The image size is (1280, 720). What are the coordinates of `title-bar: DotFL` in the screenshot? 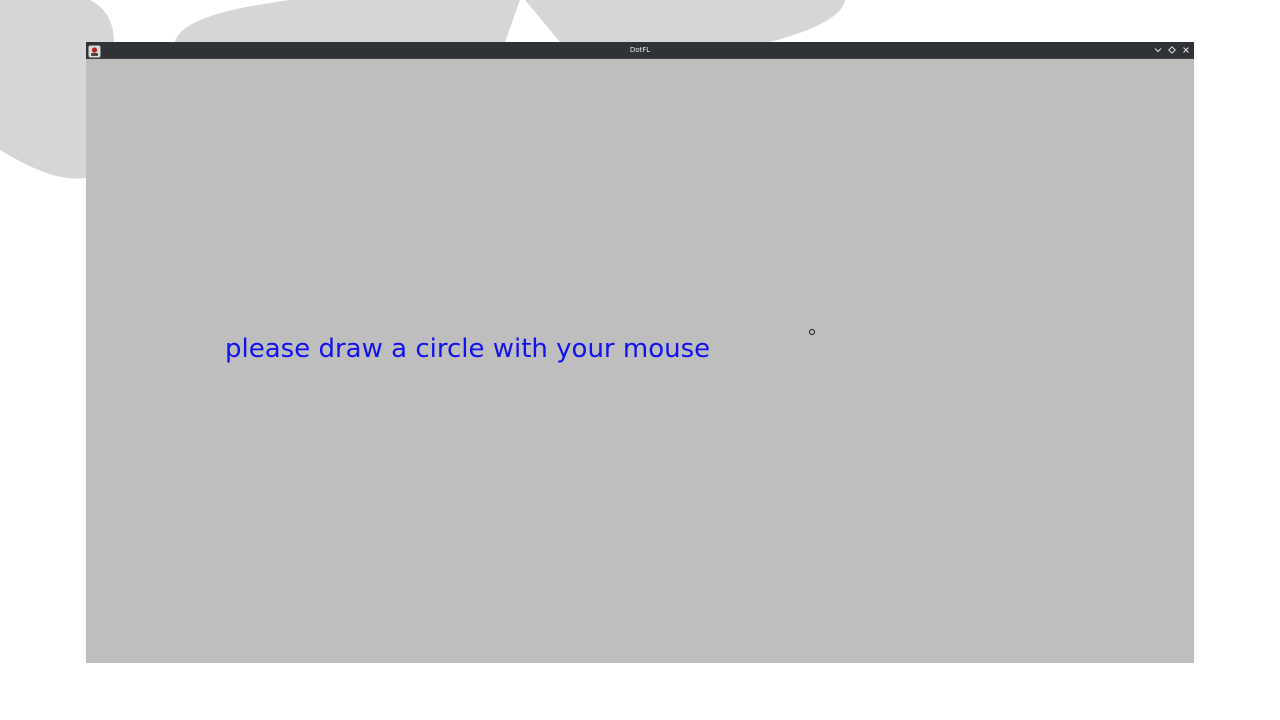 It's located at (640, 50).